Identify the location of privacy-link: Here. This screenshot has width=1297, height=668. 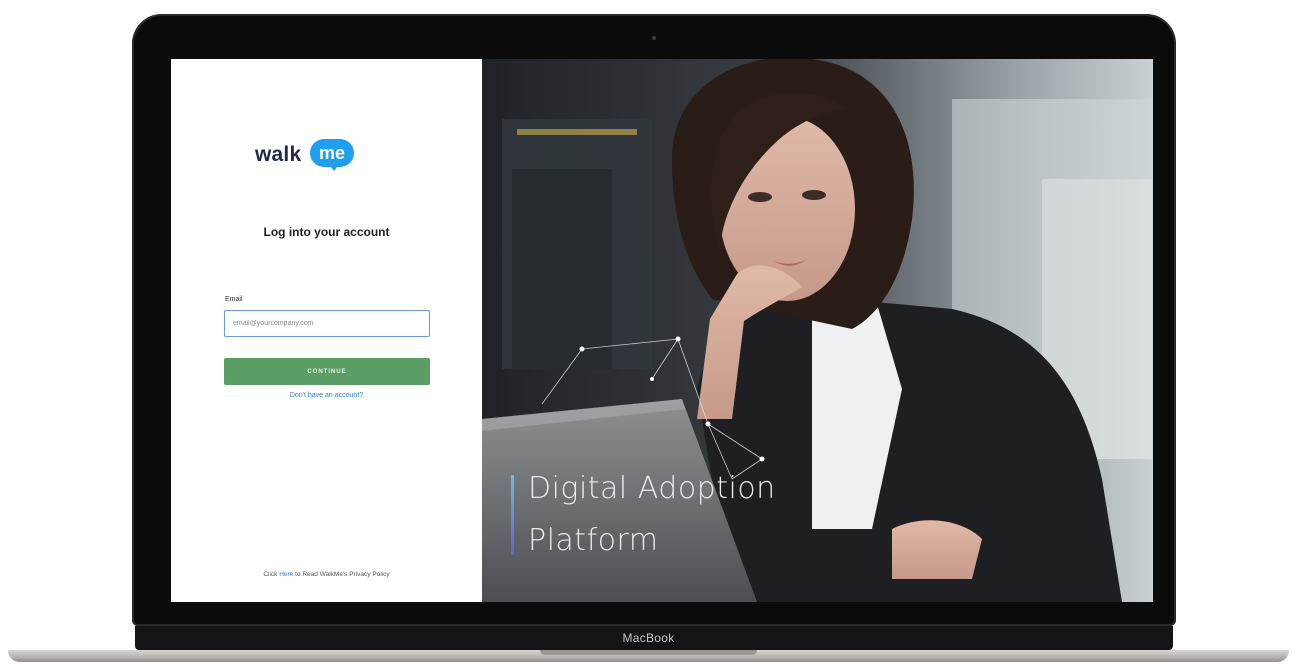
(286, 574).